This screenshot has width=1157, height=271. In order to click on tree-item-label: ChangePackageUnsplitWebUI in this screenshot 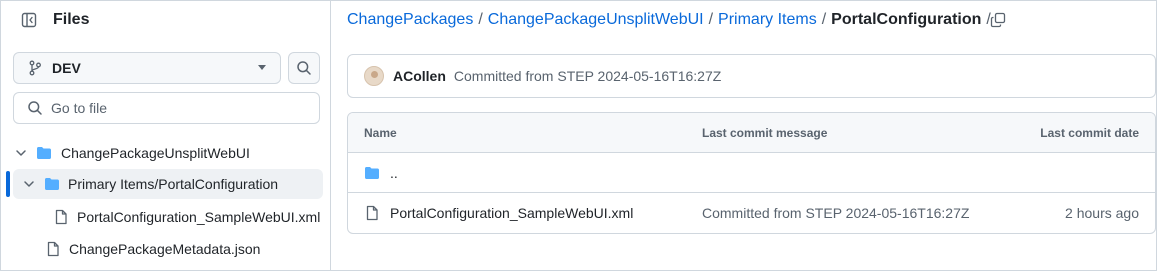, I will do `click(155, 153)`.